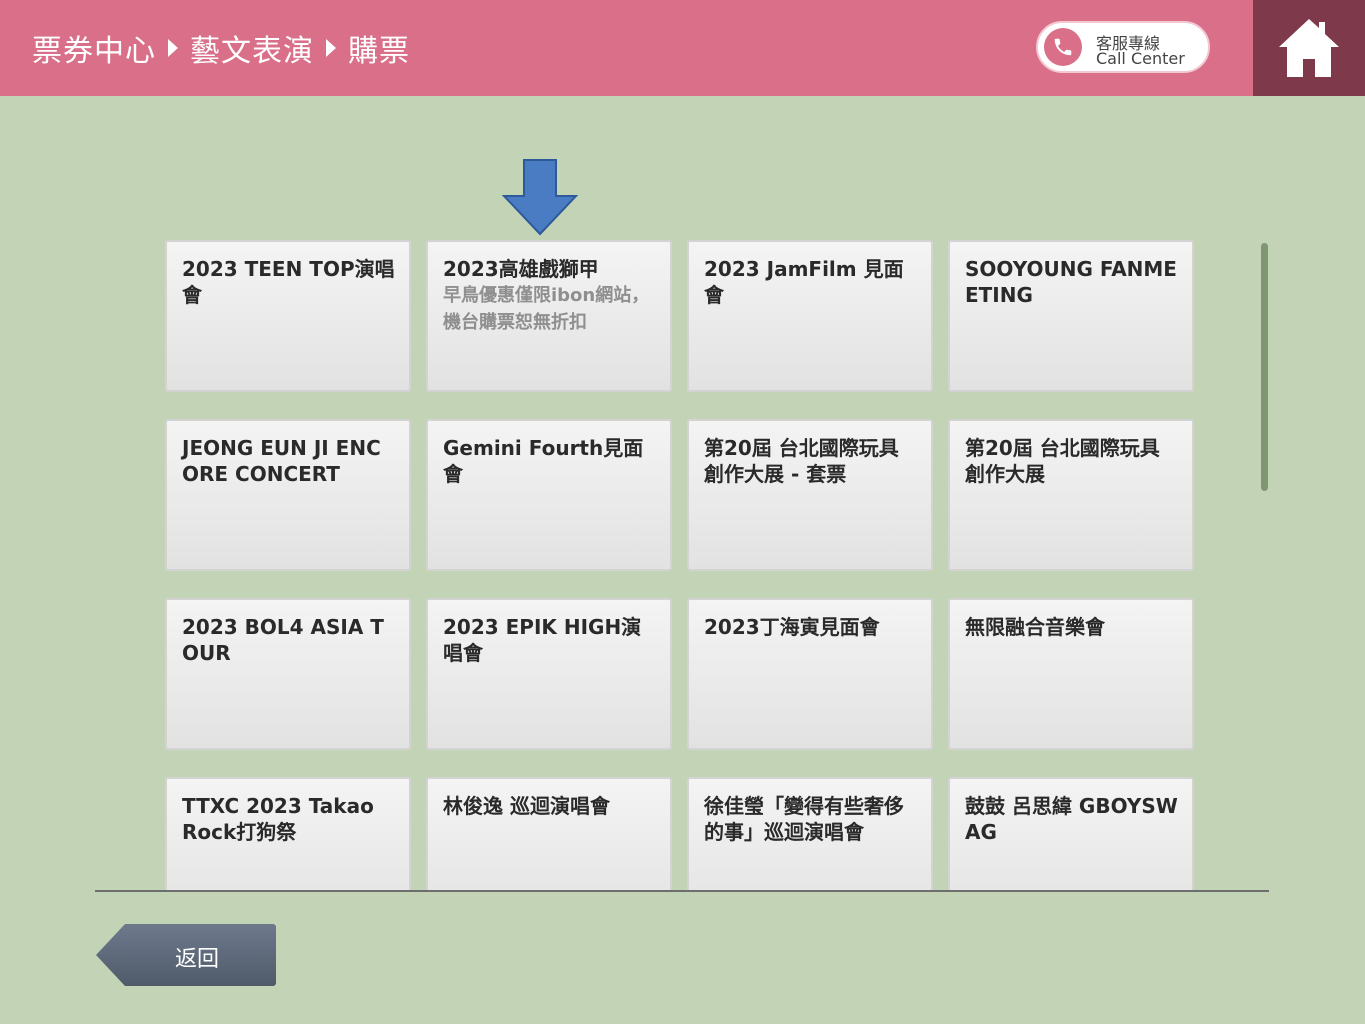  I want to click on down-arrow-icon, so click(540, 197).